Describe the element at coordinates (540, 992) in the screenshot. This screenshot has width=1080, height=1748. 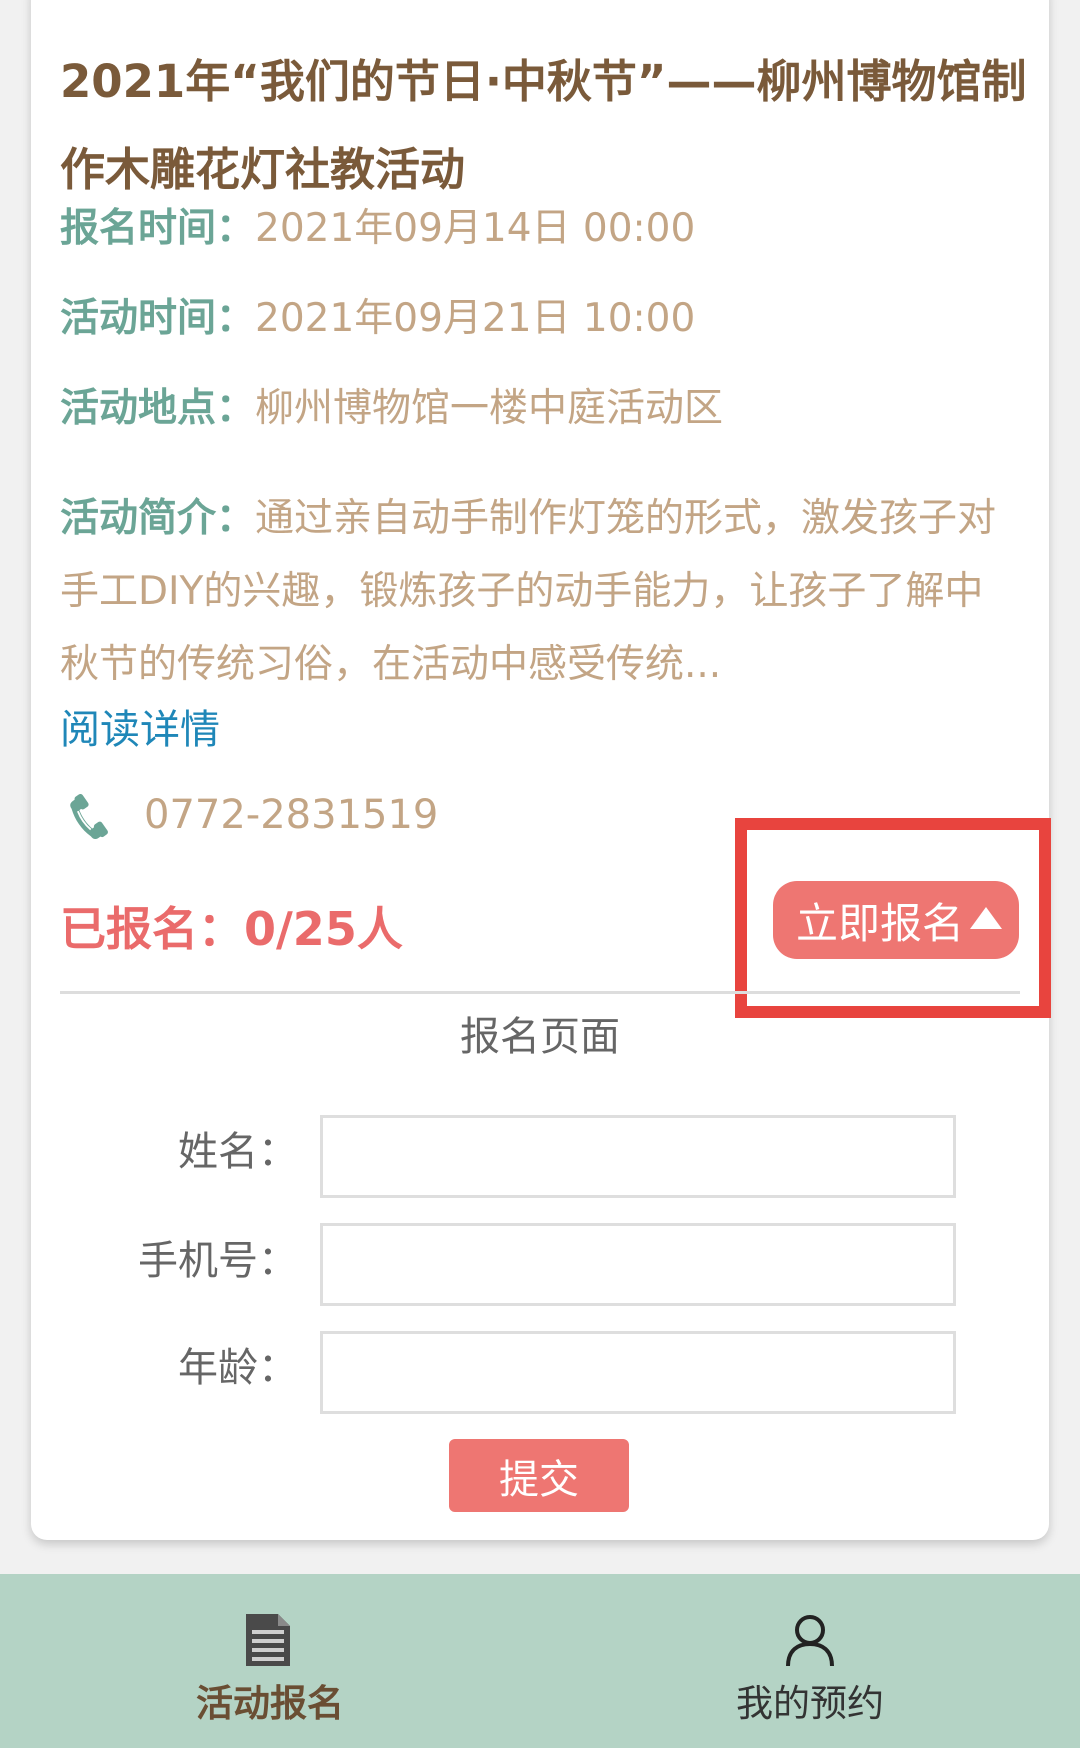
I see `divider` at that location.